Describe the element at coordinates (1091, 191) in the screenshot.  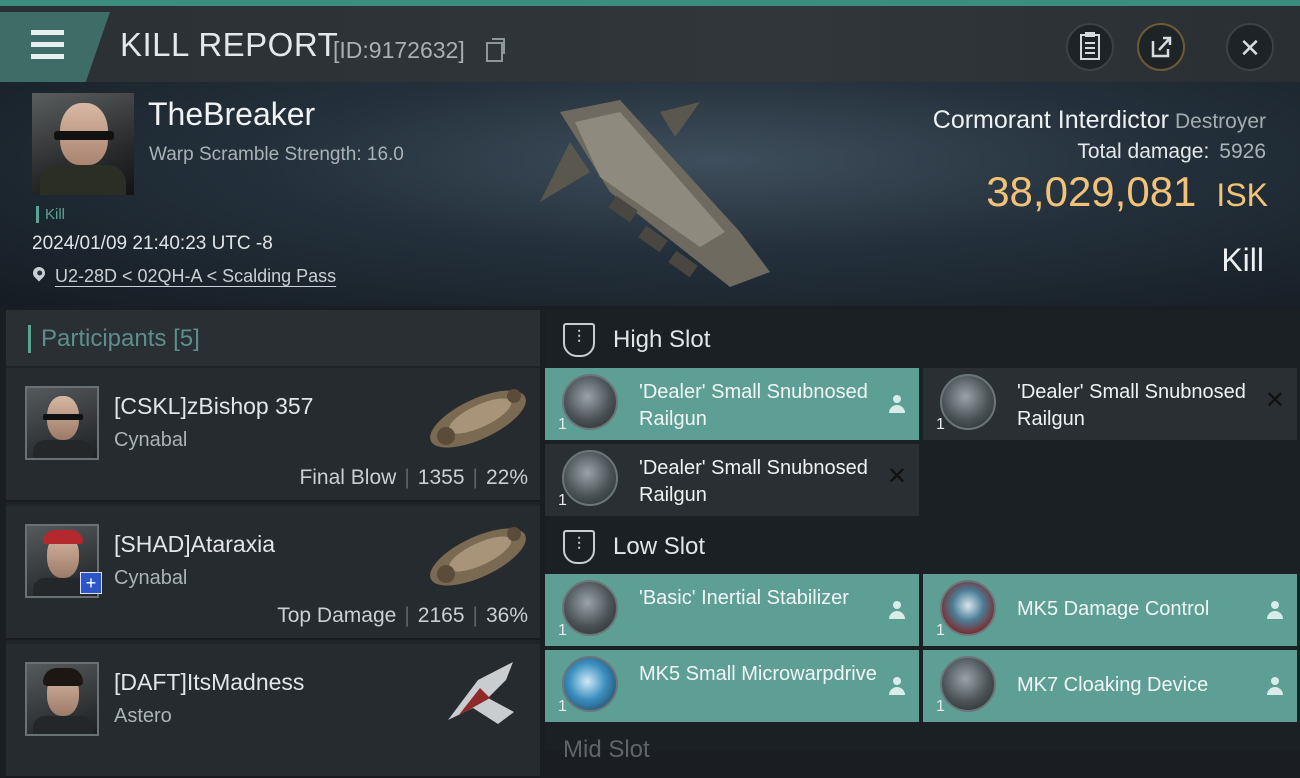
I see `isk-amount: 38,029,081` at that location.